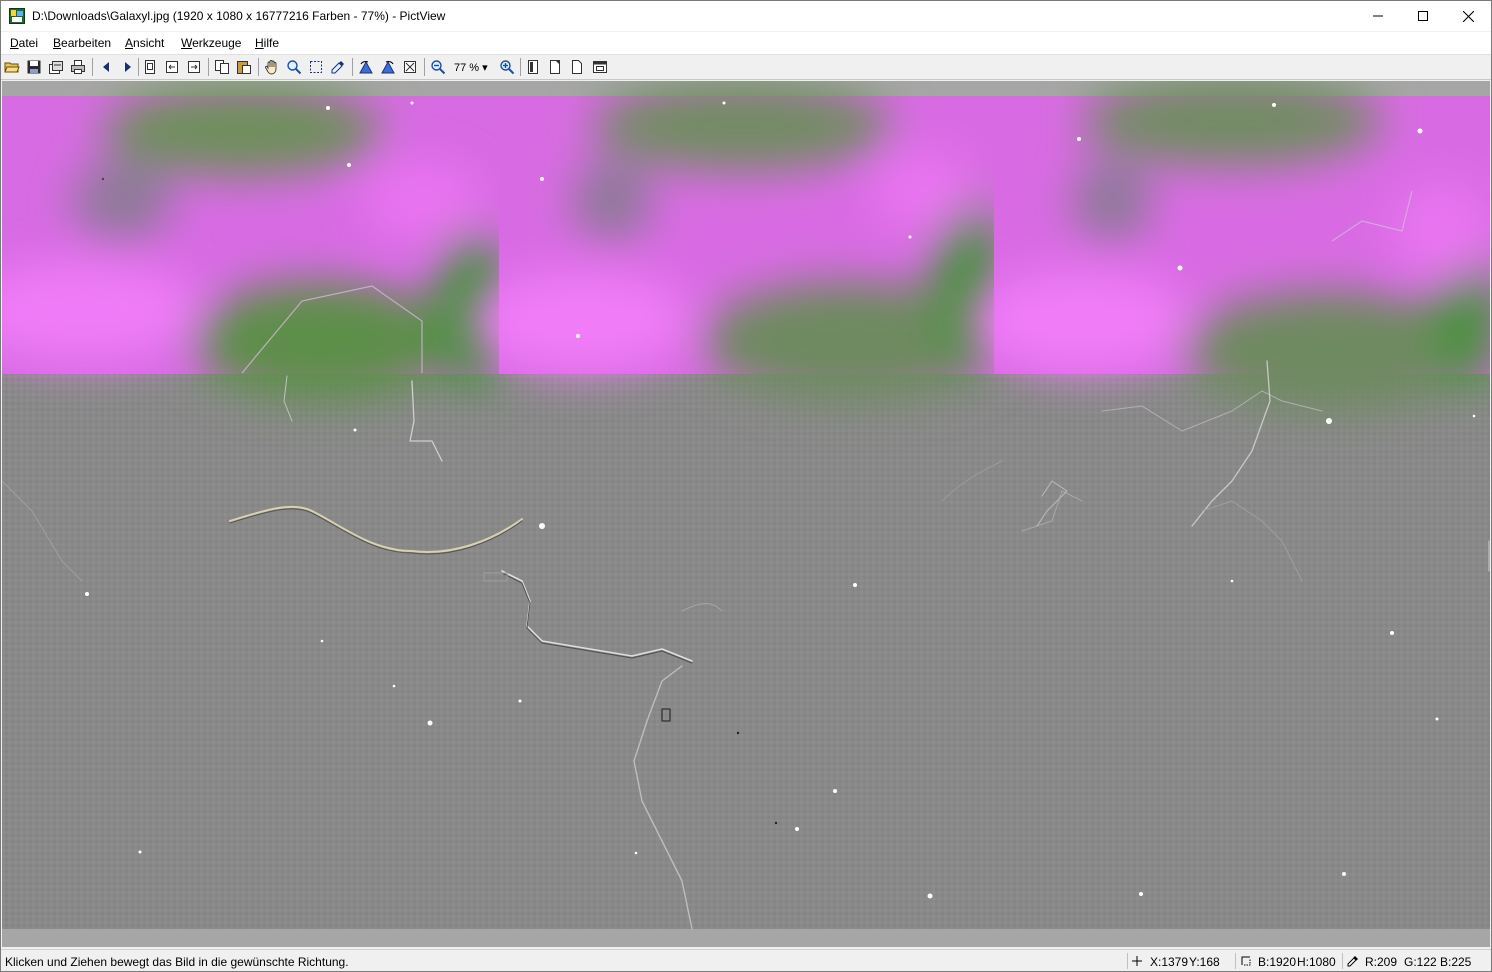 This screenshot has width=1492, height=972. I want to click on zoom-out-button, so click(438, 67).